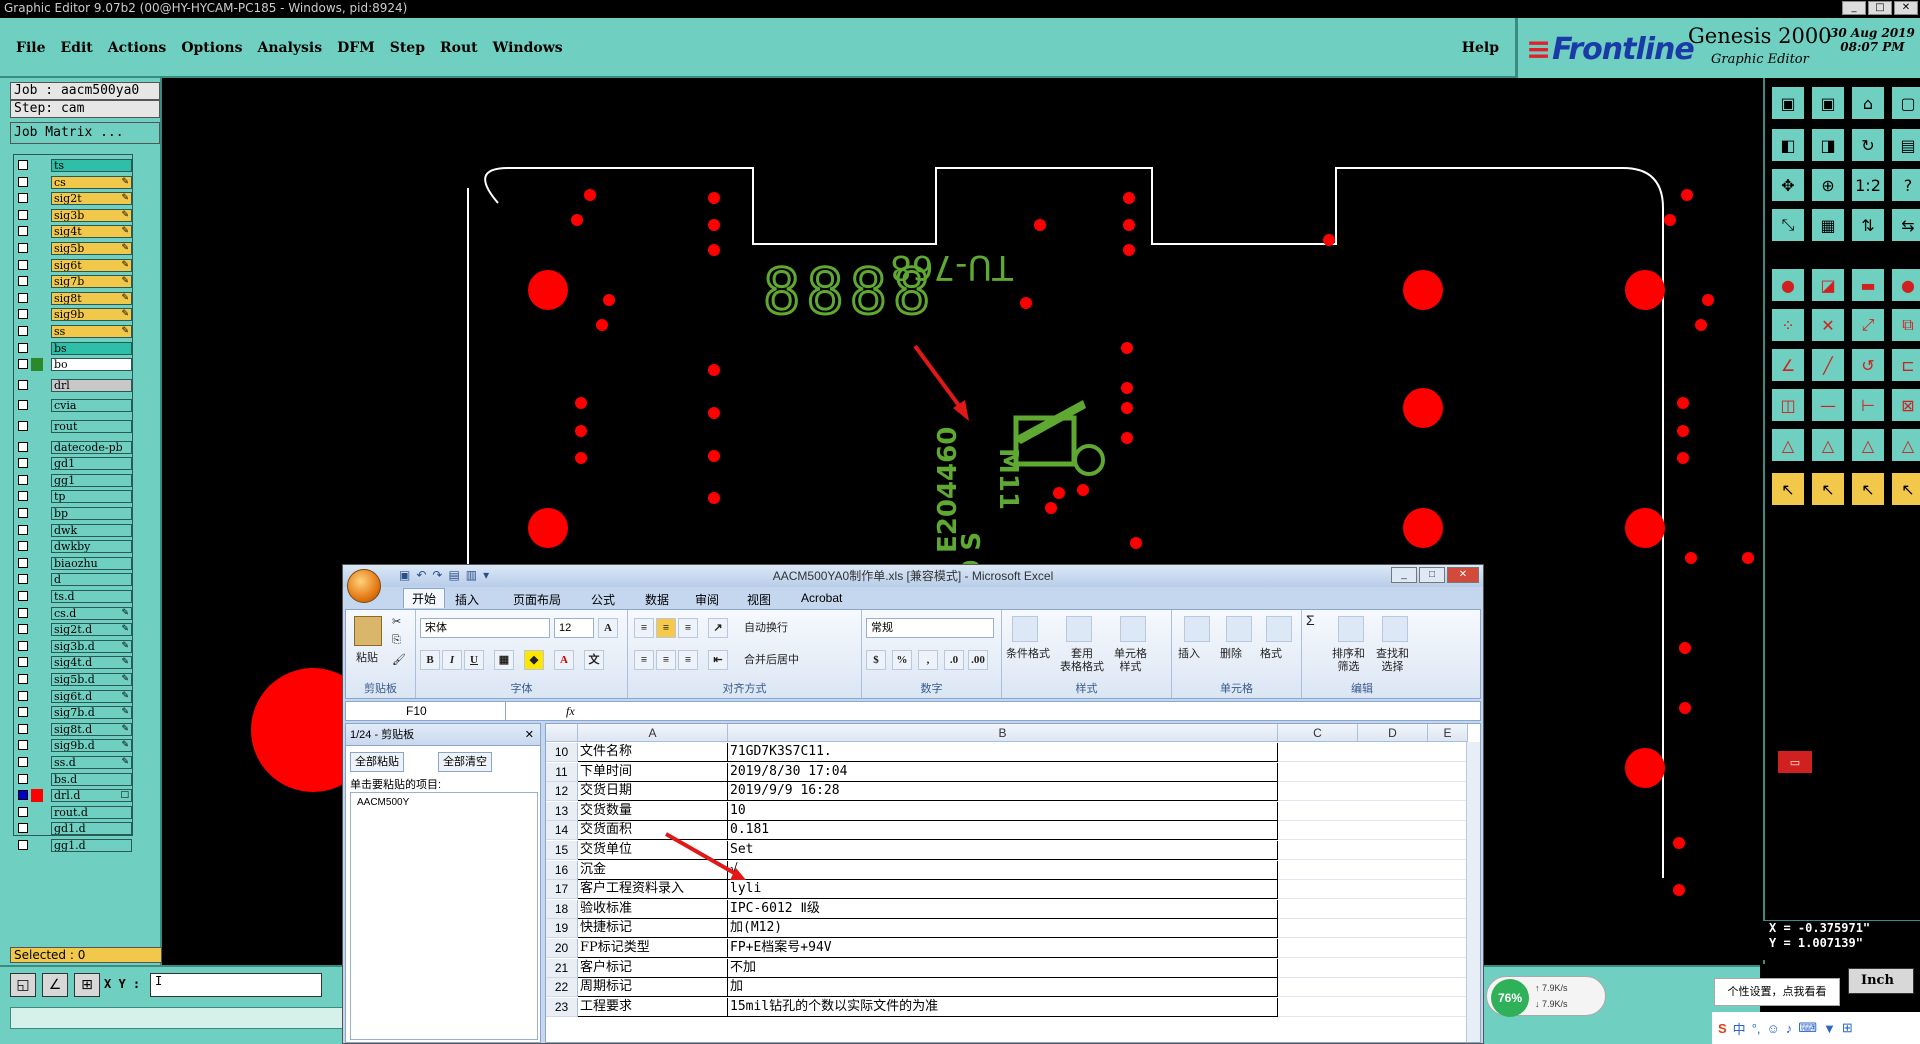 Image resolution: width=1920 pixels, height=1044 pixels. What do you see at coordinates (1868, 285) in the screenshot?
I see `tool-icon: ▬` at bounding box center [1868, 285].